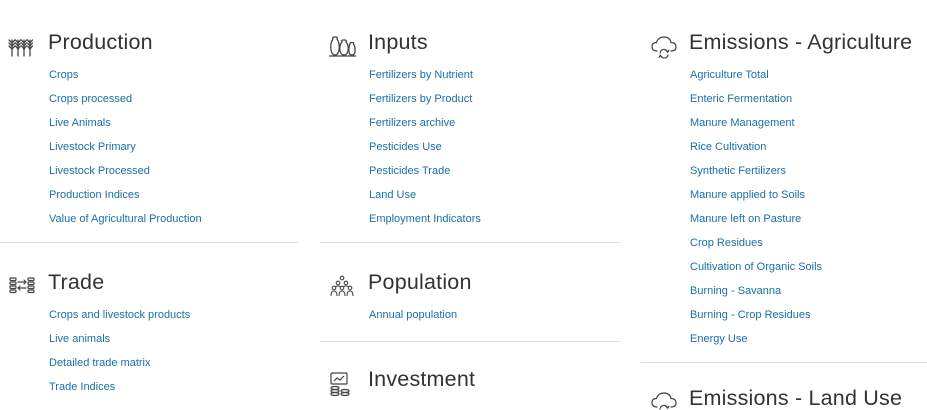  Describe the element at coordinates (422, 379) in the screenshot. I see `section-title-investment: Investment` at that location.